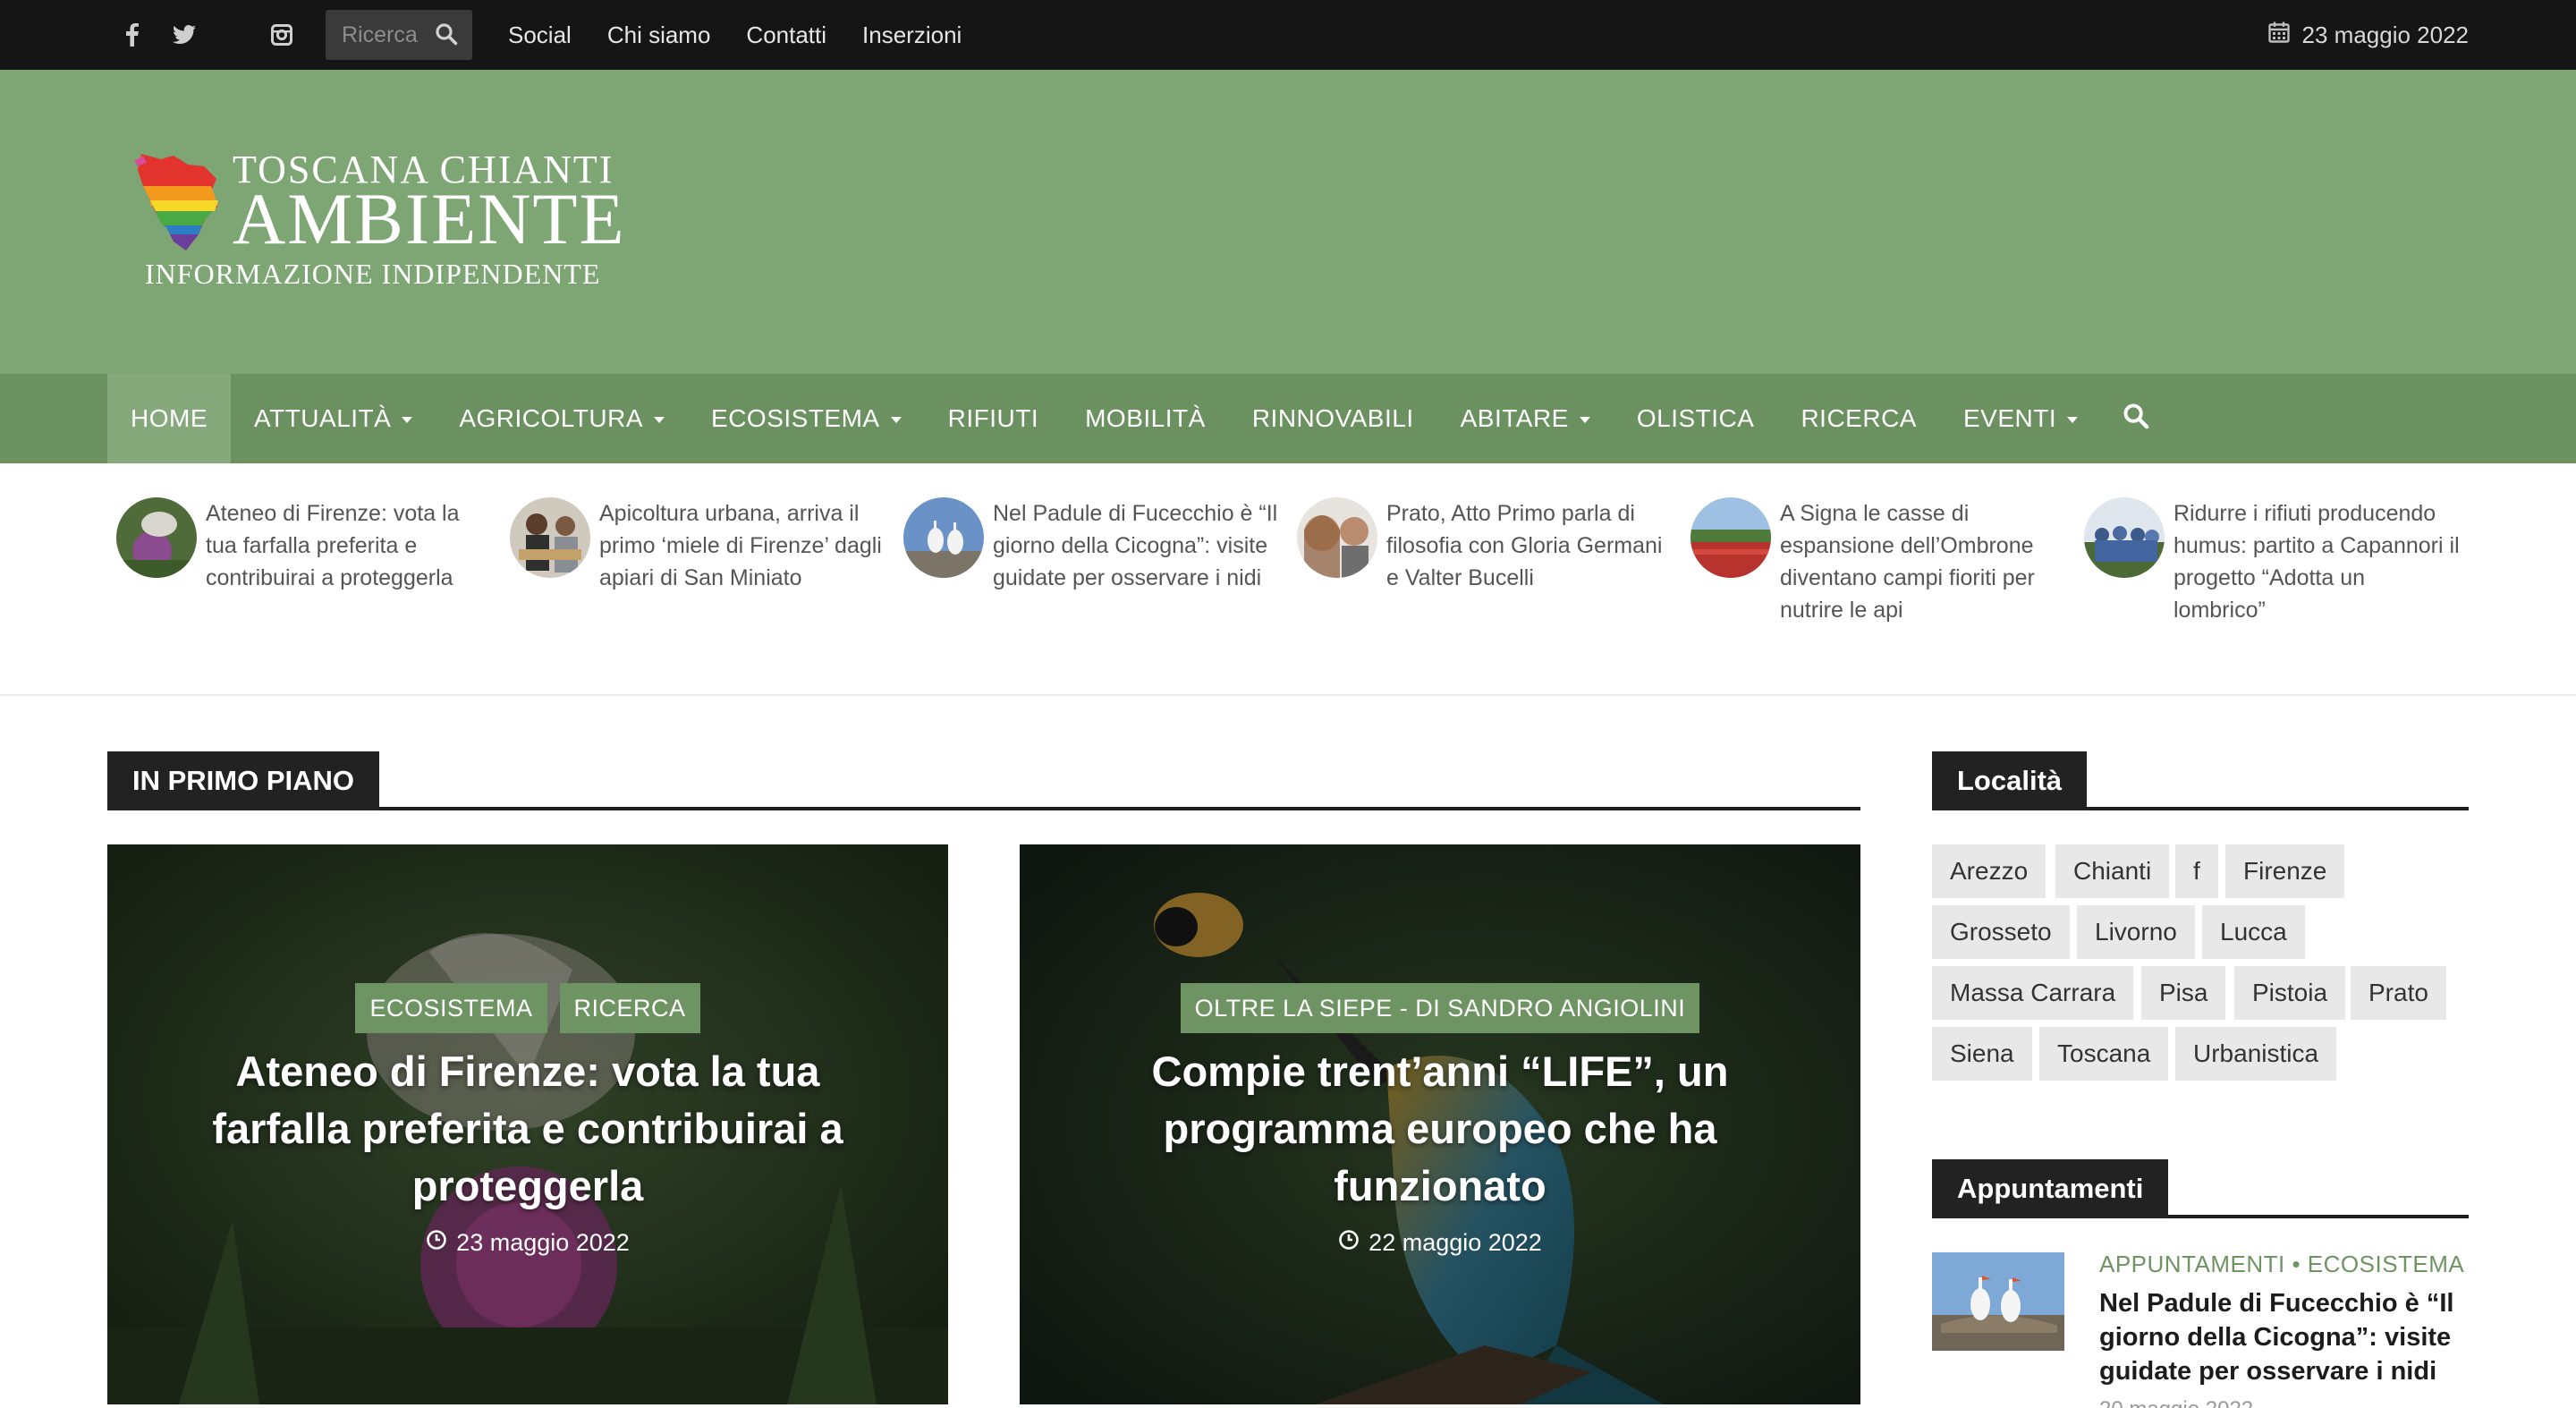  Describe the element at coordinates (2196, 871) in the screenshot. I see `tag-f: f` at that location.